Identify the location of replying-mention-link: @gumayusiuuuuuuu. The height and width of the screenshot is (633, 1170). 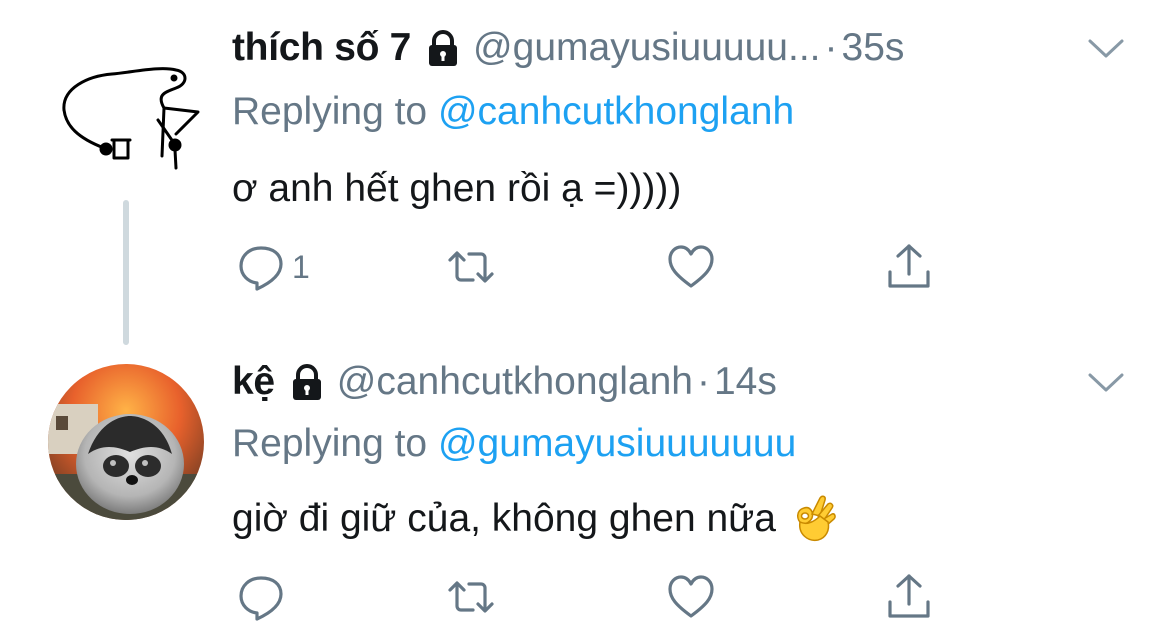
(617, 443).